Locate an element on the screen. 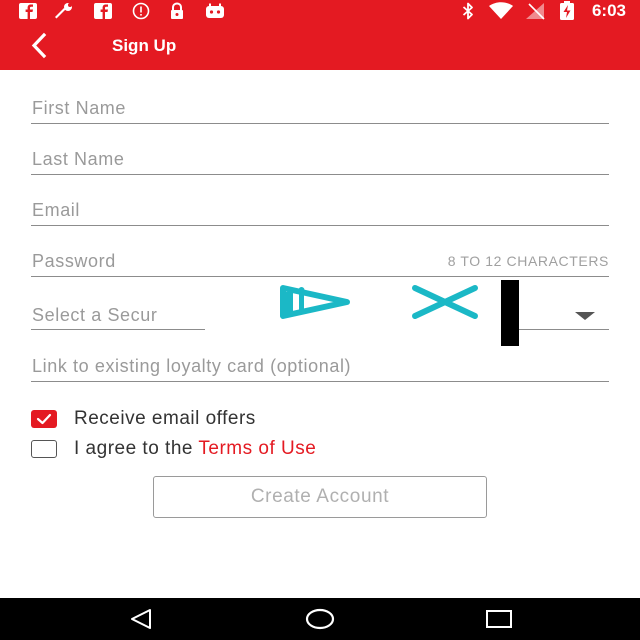 This screenshot has height=640, width=640. status-bar: 6:03 is located at coordinates (320, 11).